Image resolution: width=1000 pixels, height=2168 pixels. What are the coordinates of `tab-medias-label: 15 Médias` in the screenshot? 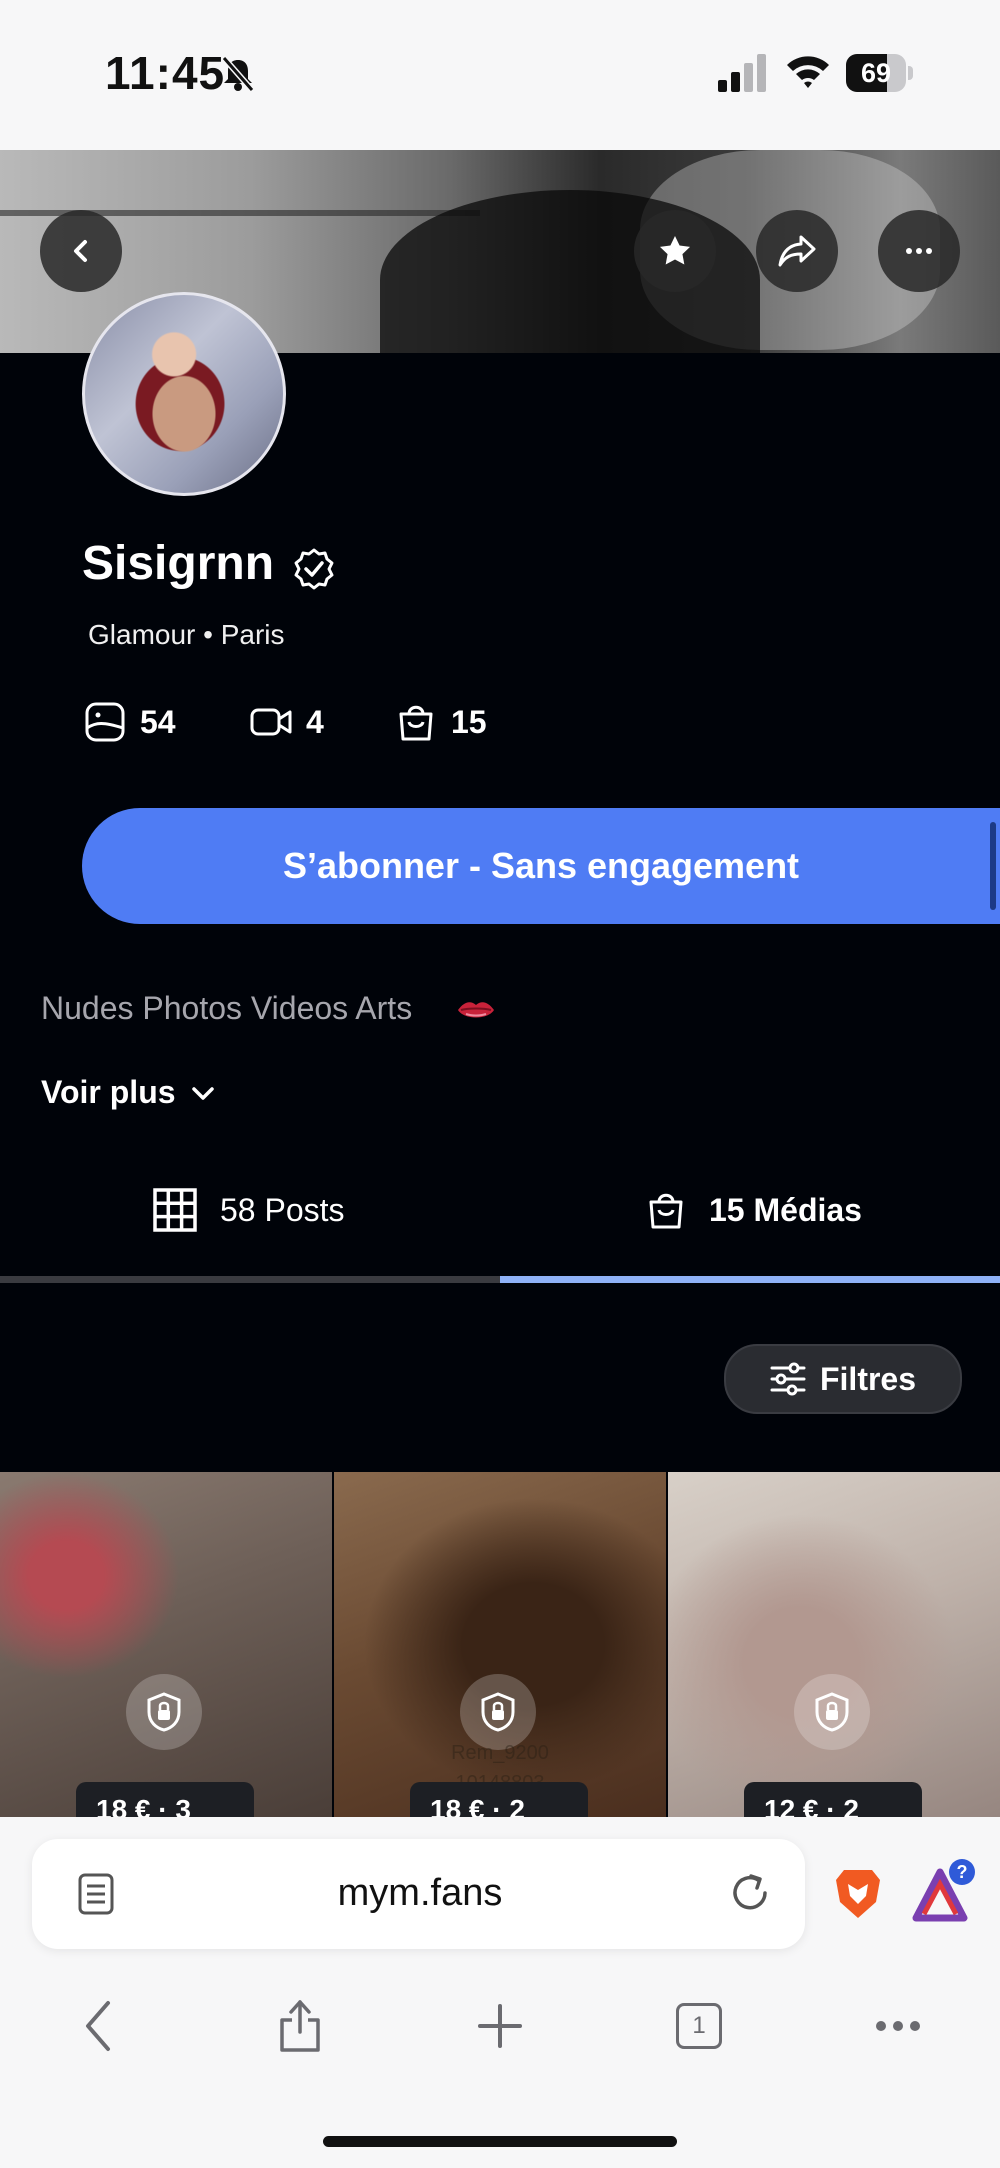 It's located at (785, 1209).